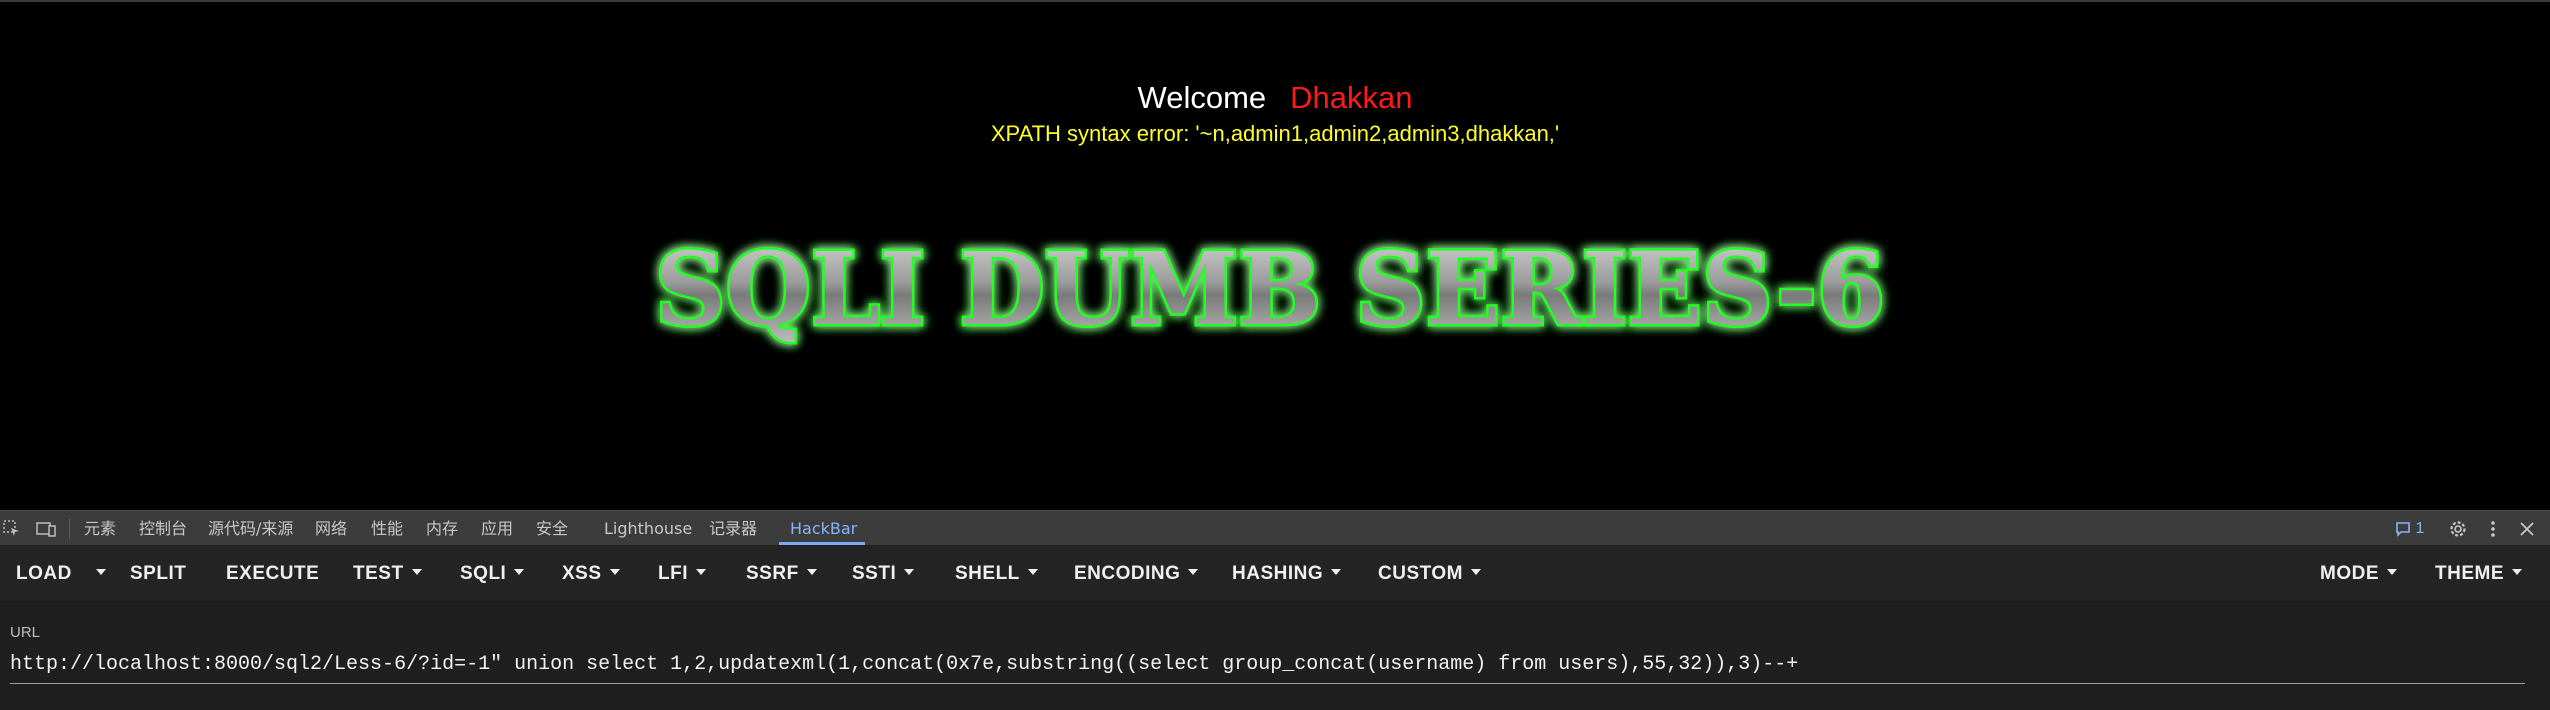 This screenshot has height=710, width=2550. I want to click on load-button: LOAD, so click(44, 574).